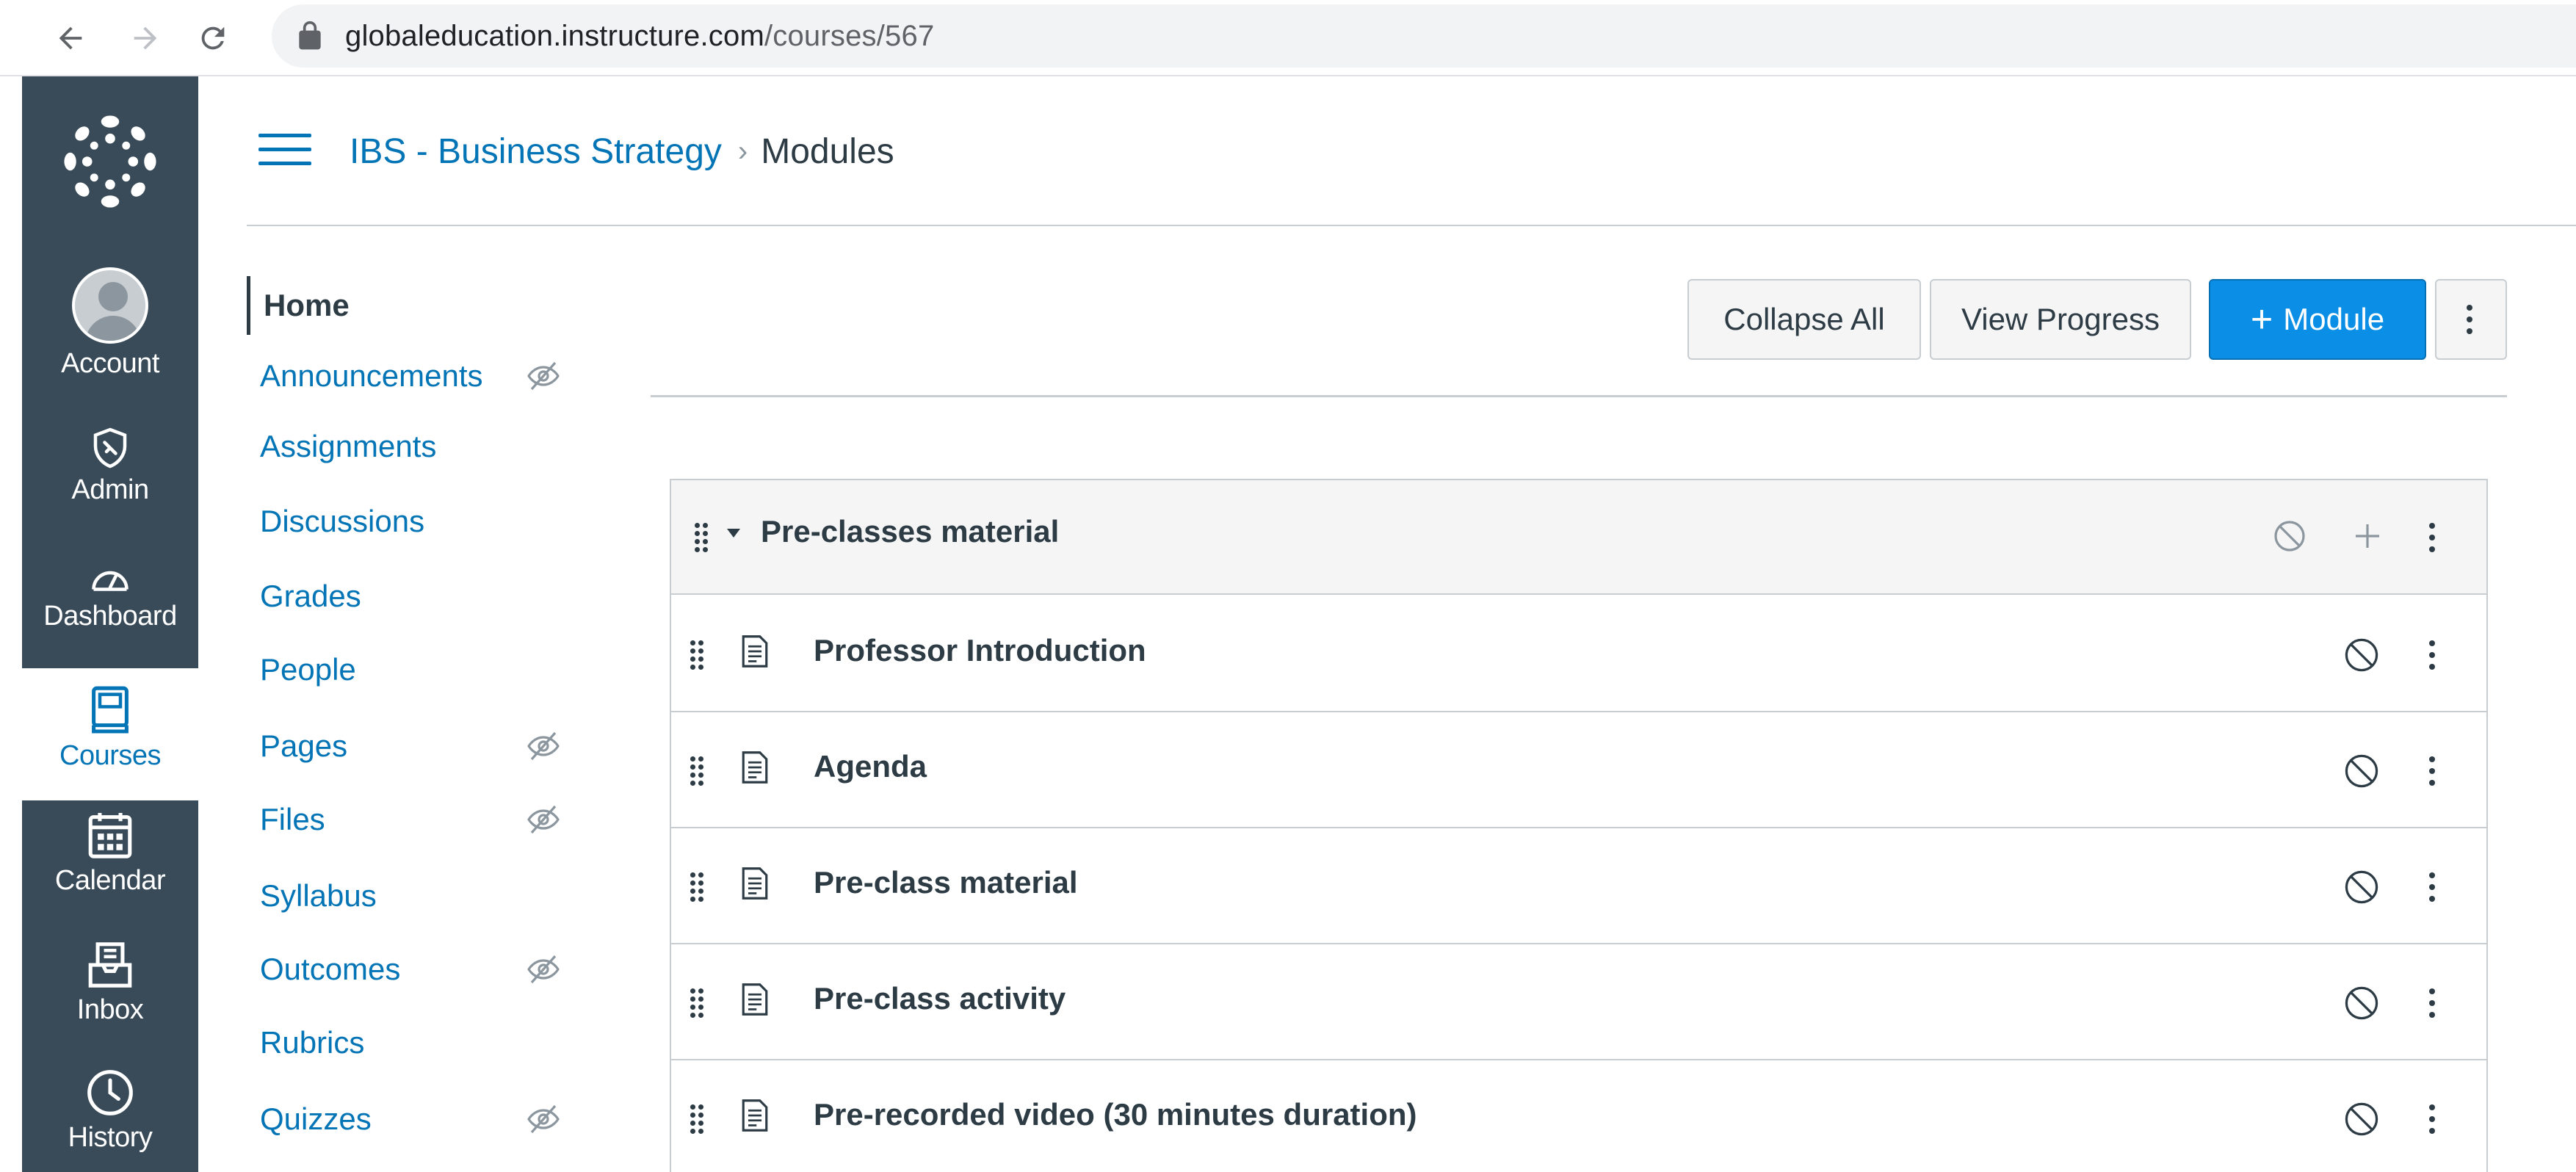 Image resolution: width=2576 pixels, height=1172 pixels. Describe the element at coordinates (416, 669) in the screenshot. I see `course-nav-people: People` at that location.